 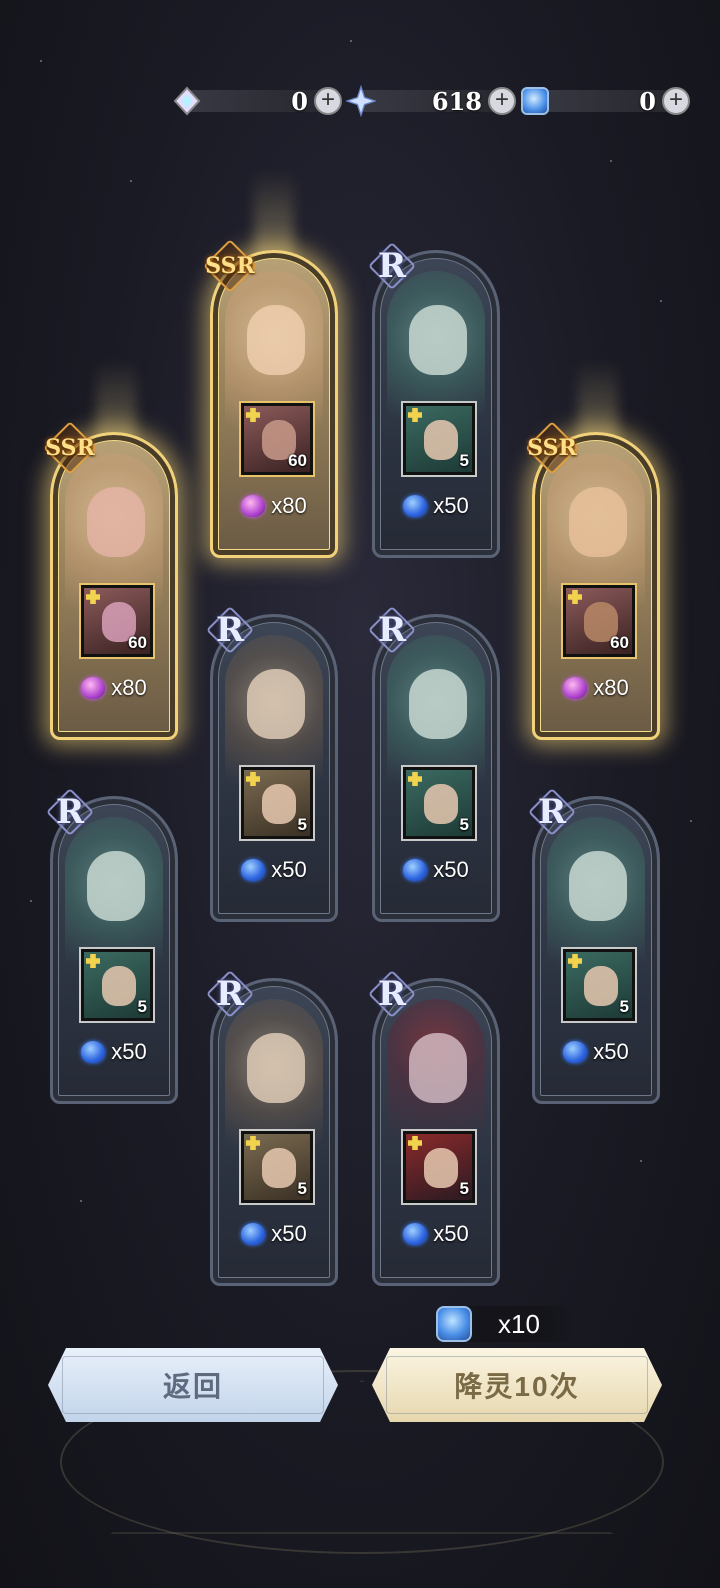 I want to click on currency-summon-ticket: 0 +, so click(x=605, y=101).